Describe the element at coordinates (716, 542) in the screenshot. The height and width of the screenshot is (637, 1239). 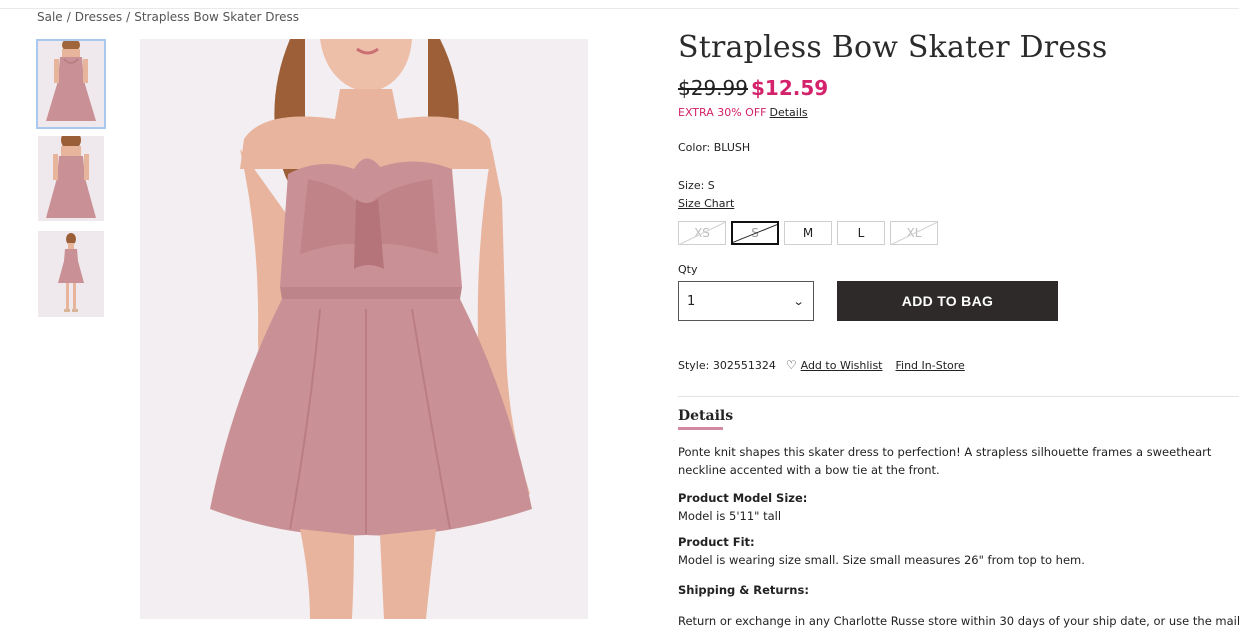
I see `product-fit-heading: Product Fit:` at that location.